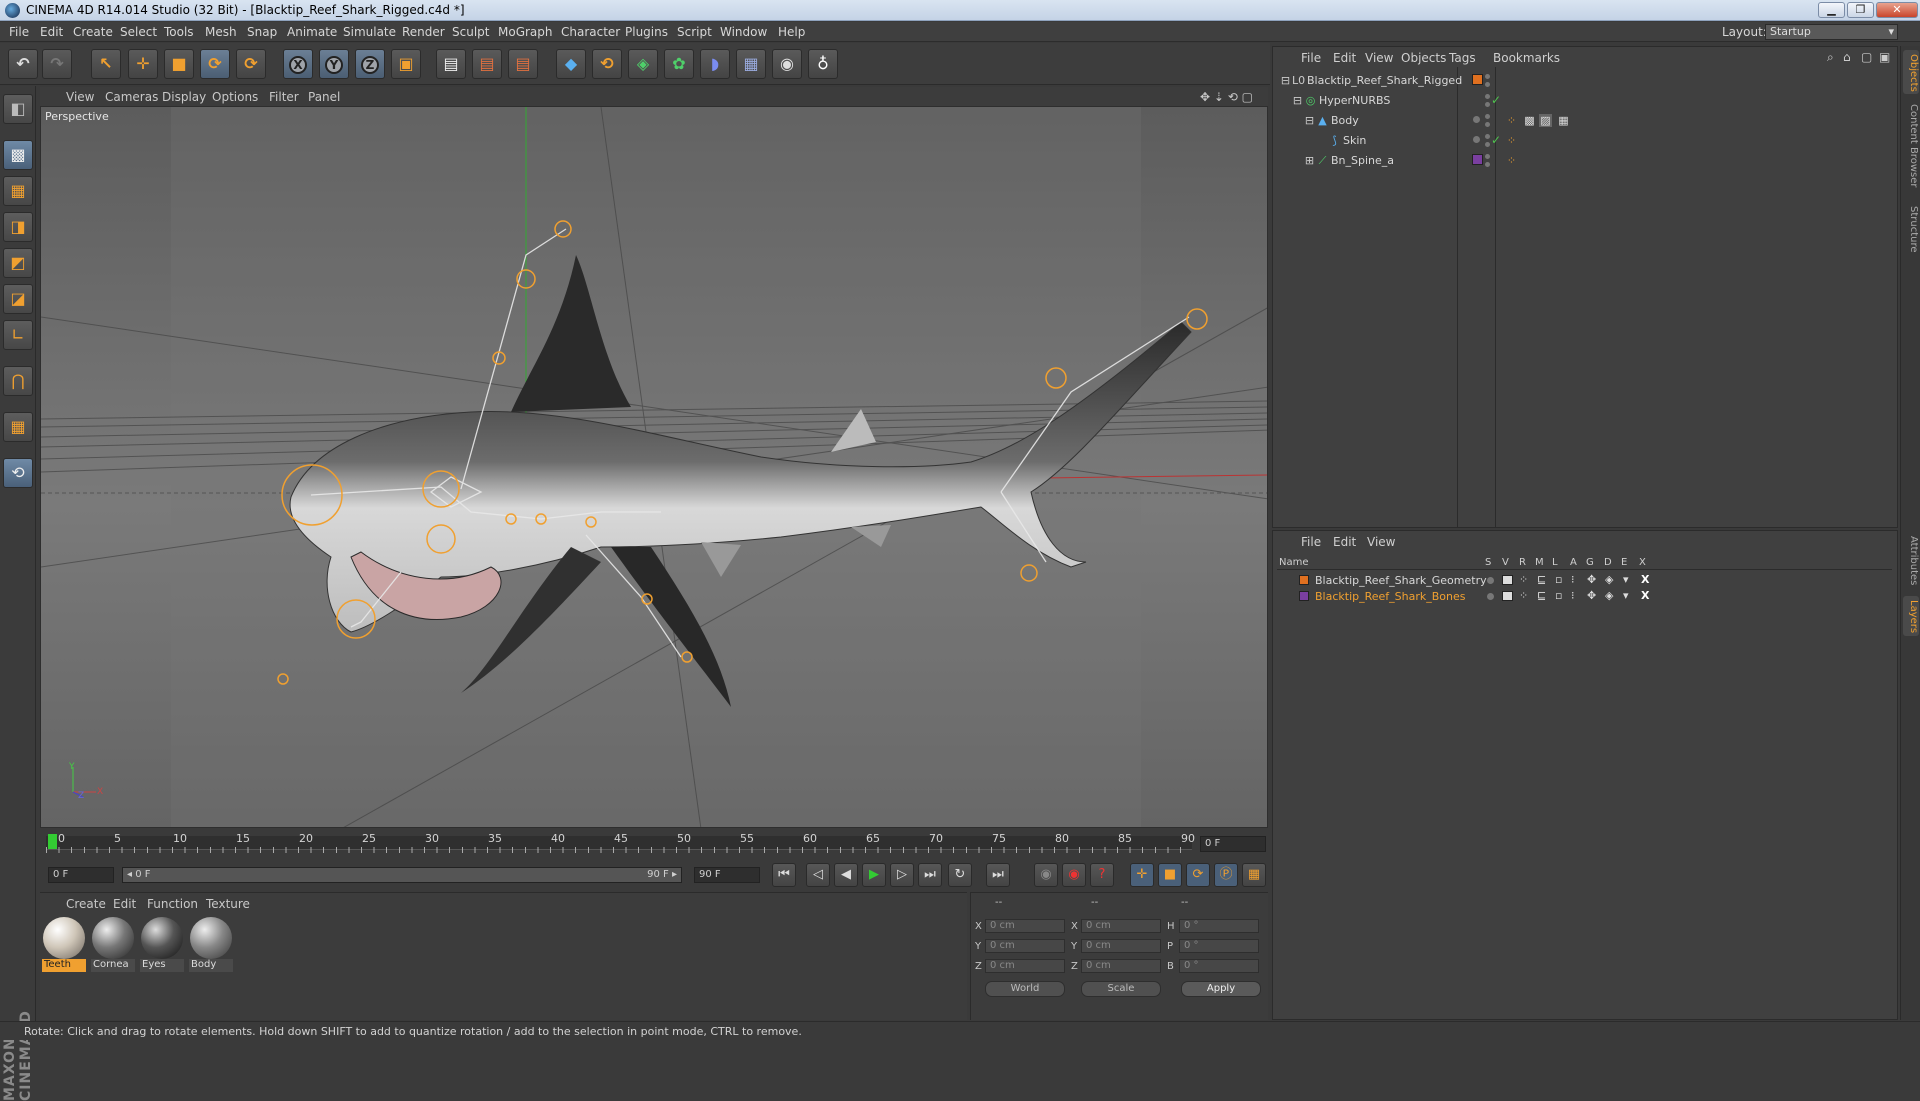 This screenshot has height=1101, width=1920. I want to click on current-frame-field: 0 F, so click(1233, 844).